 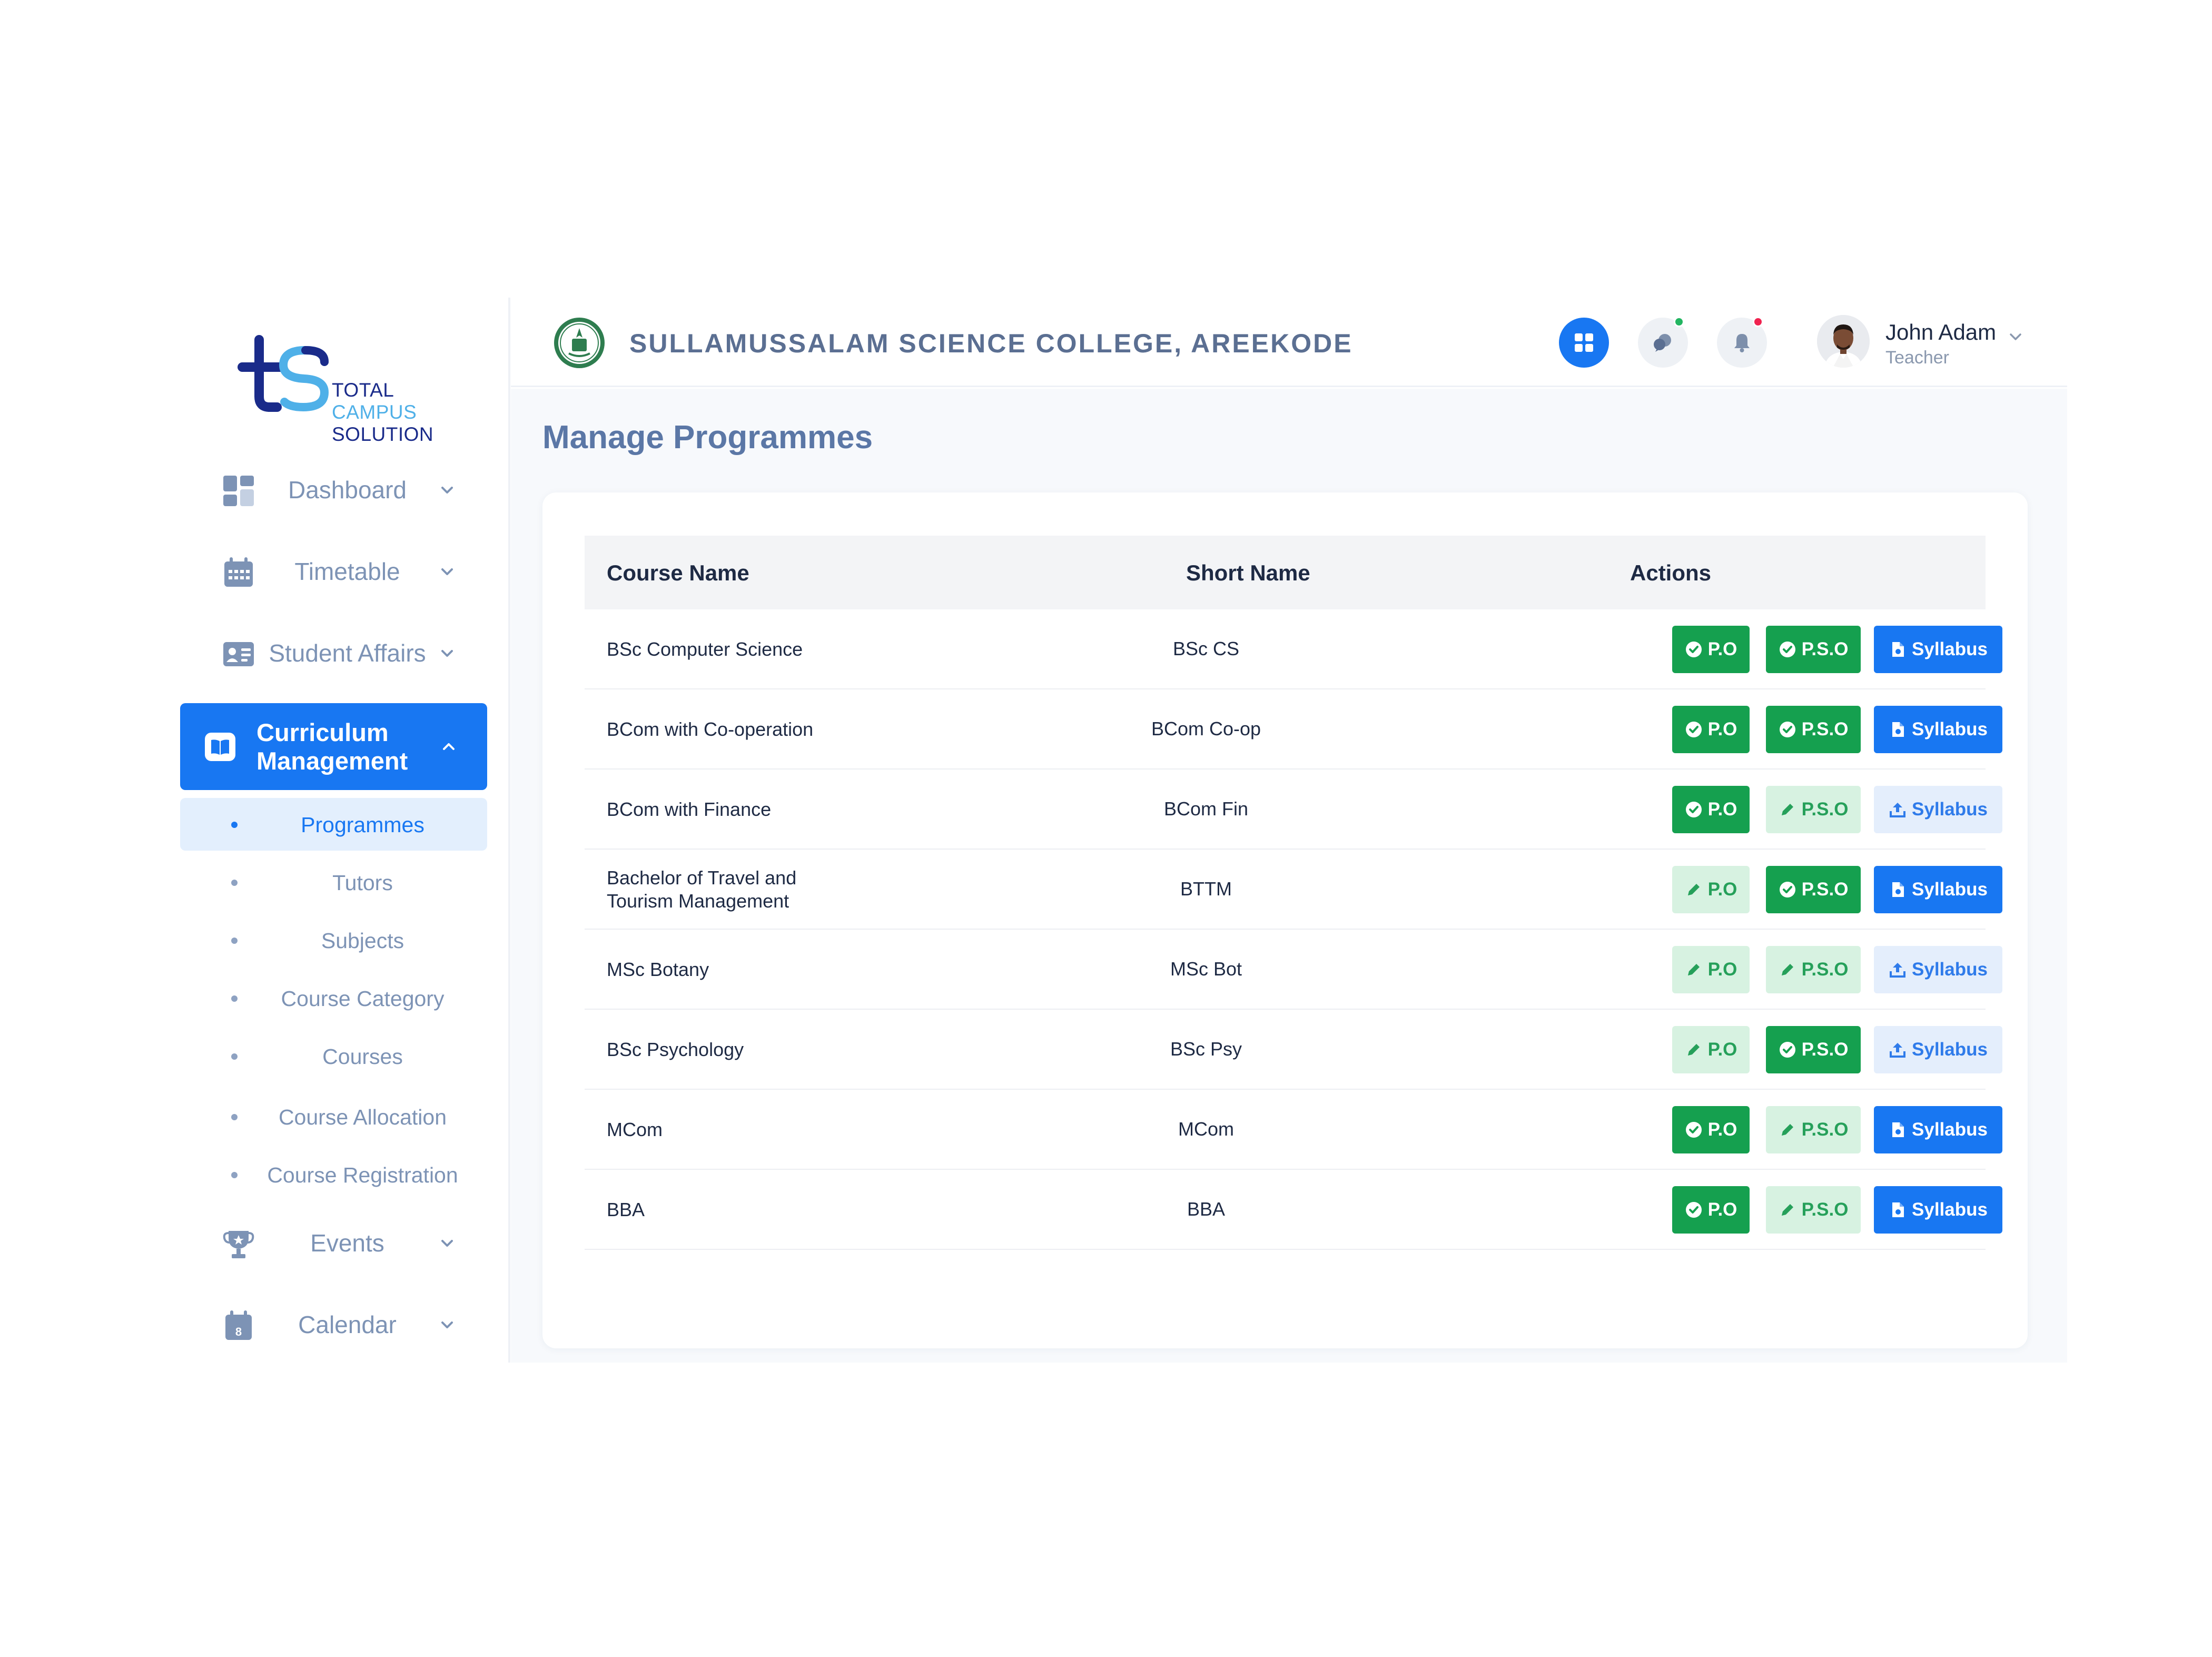 I want to click on short-name-cell: BSc Psy, so click(x=1206, y=1049).